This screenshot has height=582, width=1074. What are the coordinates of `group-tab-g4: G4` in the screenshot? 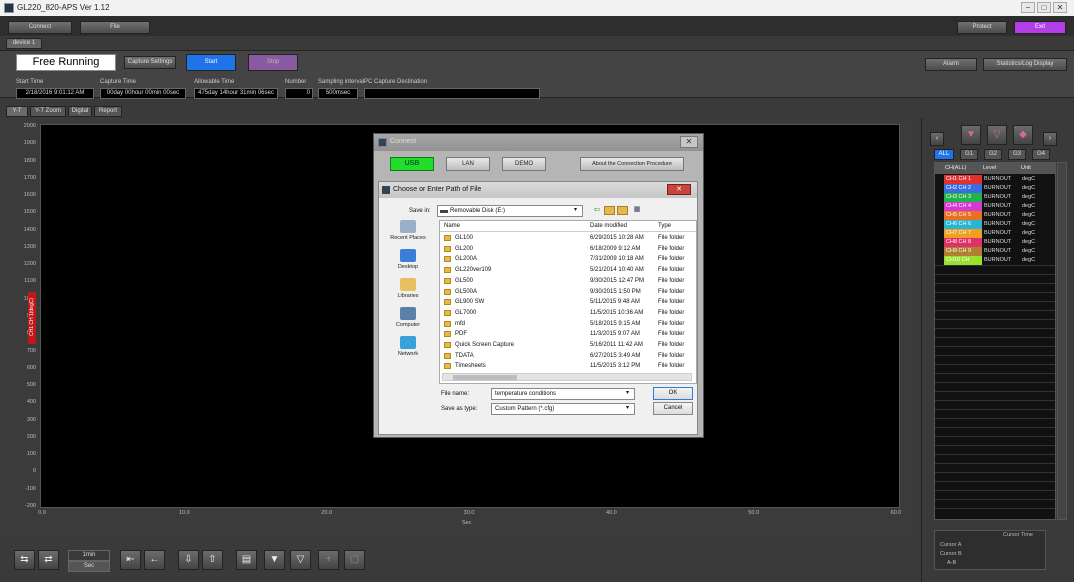 It's located at (1041, 154).